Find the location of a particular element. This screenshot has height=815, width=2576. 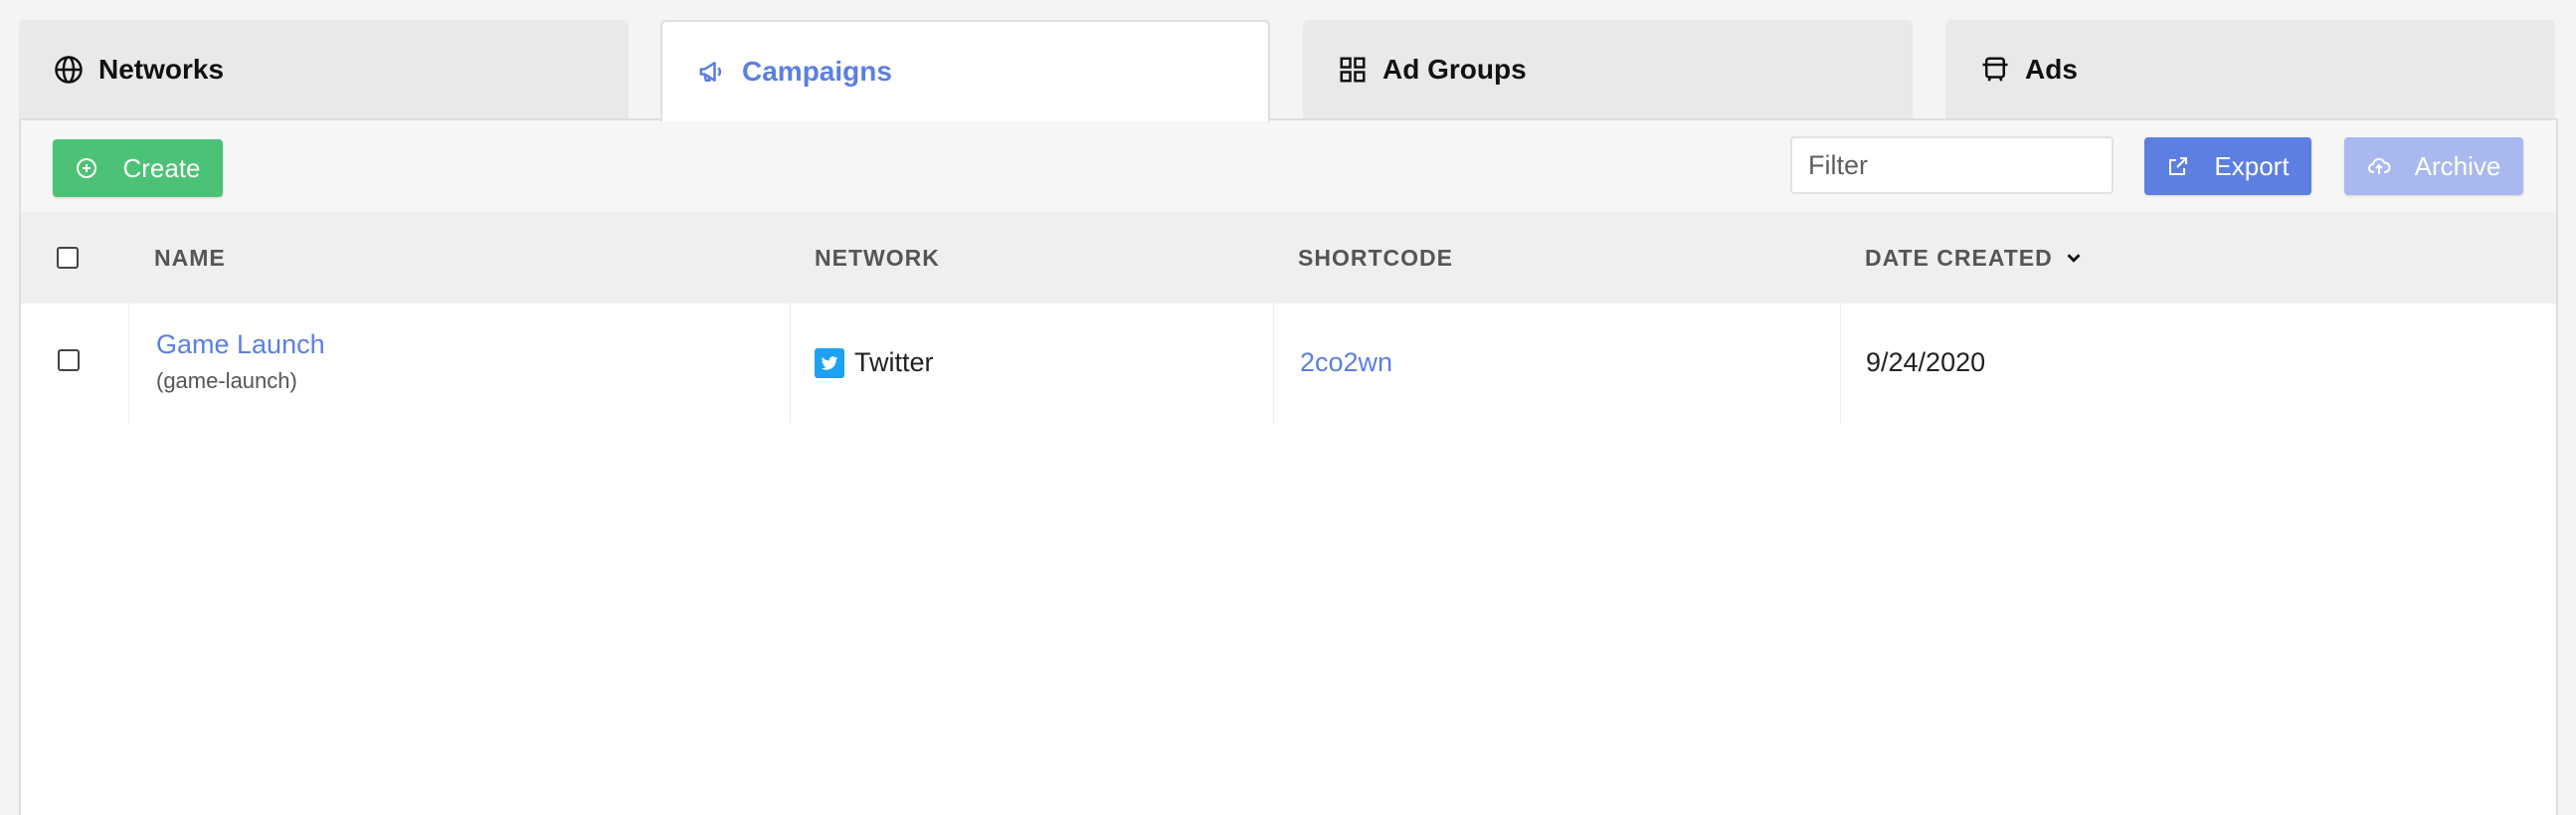

campaign-slug: (game-launch) is located at coordinates (226, 380).